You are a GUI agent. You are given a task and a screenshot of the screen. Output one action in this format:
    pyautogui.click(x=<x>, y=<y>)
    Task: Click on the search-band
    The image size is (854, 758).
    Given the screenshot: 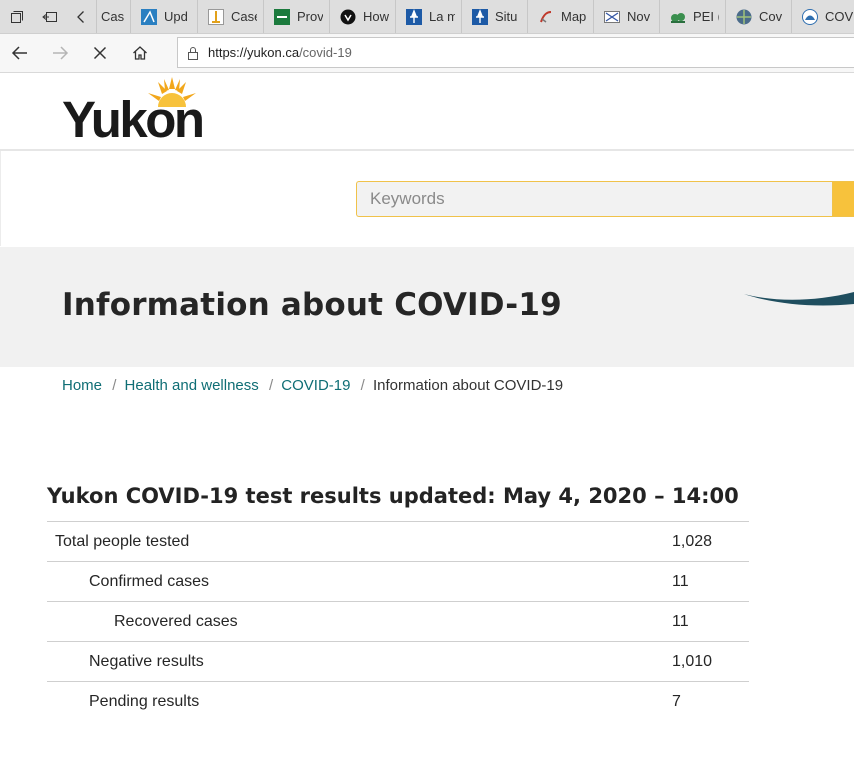 What is the action you would take?
    pyautogui.click(x=427, y=198)
    